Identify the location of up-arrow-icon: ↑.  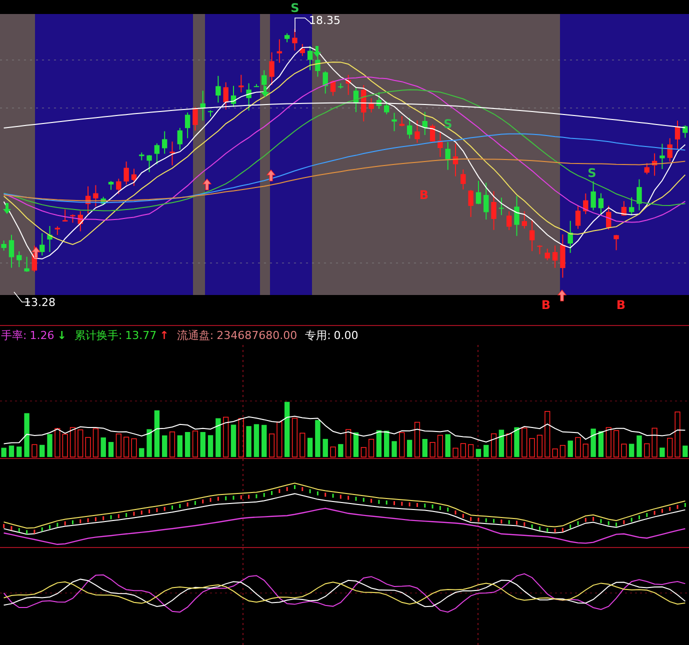
(164, 335).